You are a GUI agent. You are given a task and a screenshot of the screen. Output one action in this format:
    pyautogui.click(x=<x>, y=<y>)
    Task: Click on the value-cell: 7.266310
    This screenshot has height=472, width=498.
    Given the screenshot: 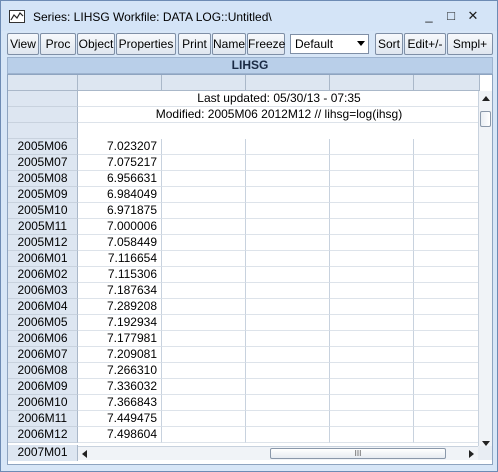 What is the action you would take?
    pyautogui.click(x=120, y=371)
    